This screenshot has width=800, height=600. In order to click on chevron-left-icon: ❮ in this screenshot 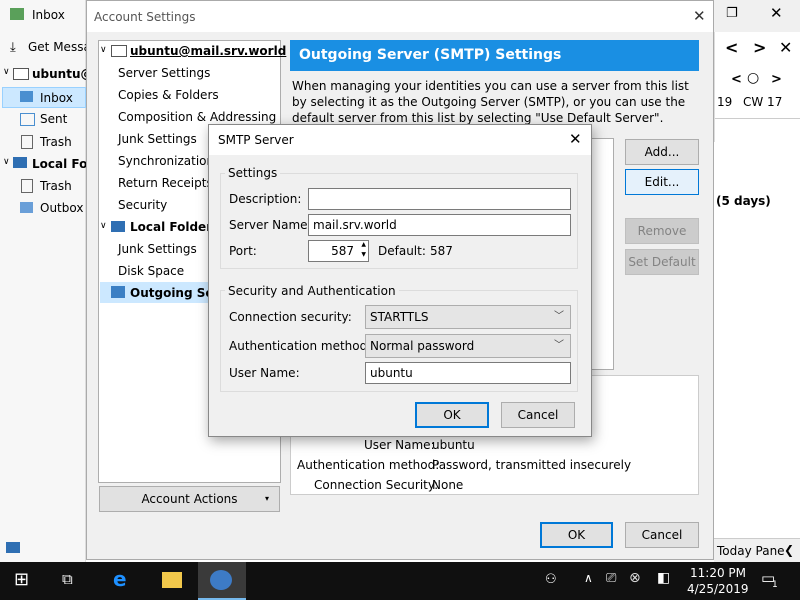, I will do `click(789, 550)`.